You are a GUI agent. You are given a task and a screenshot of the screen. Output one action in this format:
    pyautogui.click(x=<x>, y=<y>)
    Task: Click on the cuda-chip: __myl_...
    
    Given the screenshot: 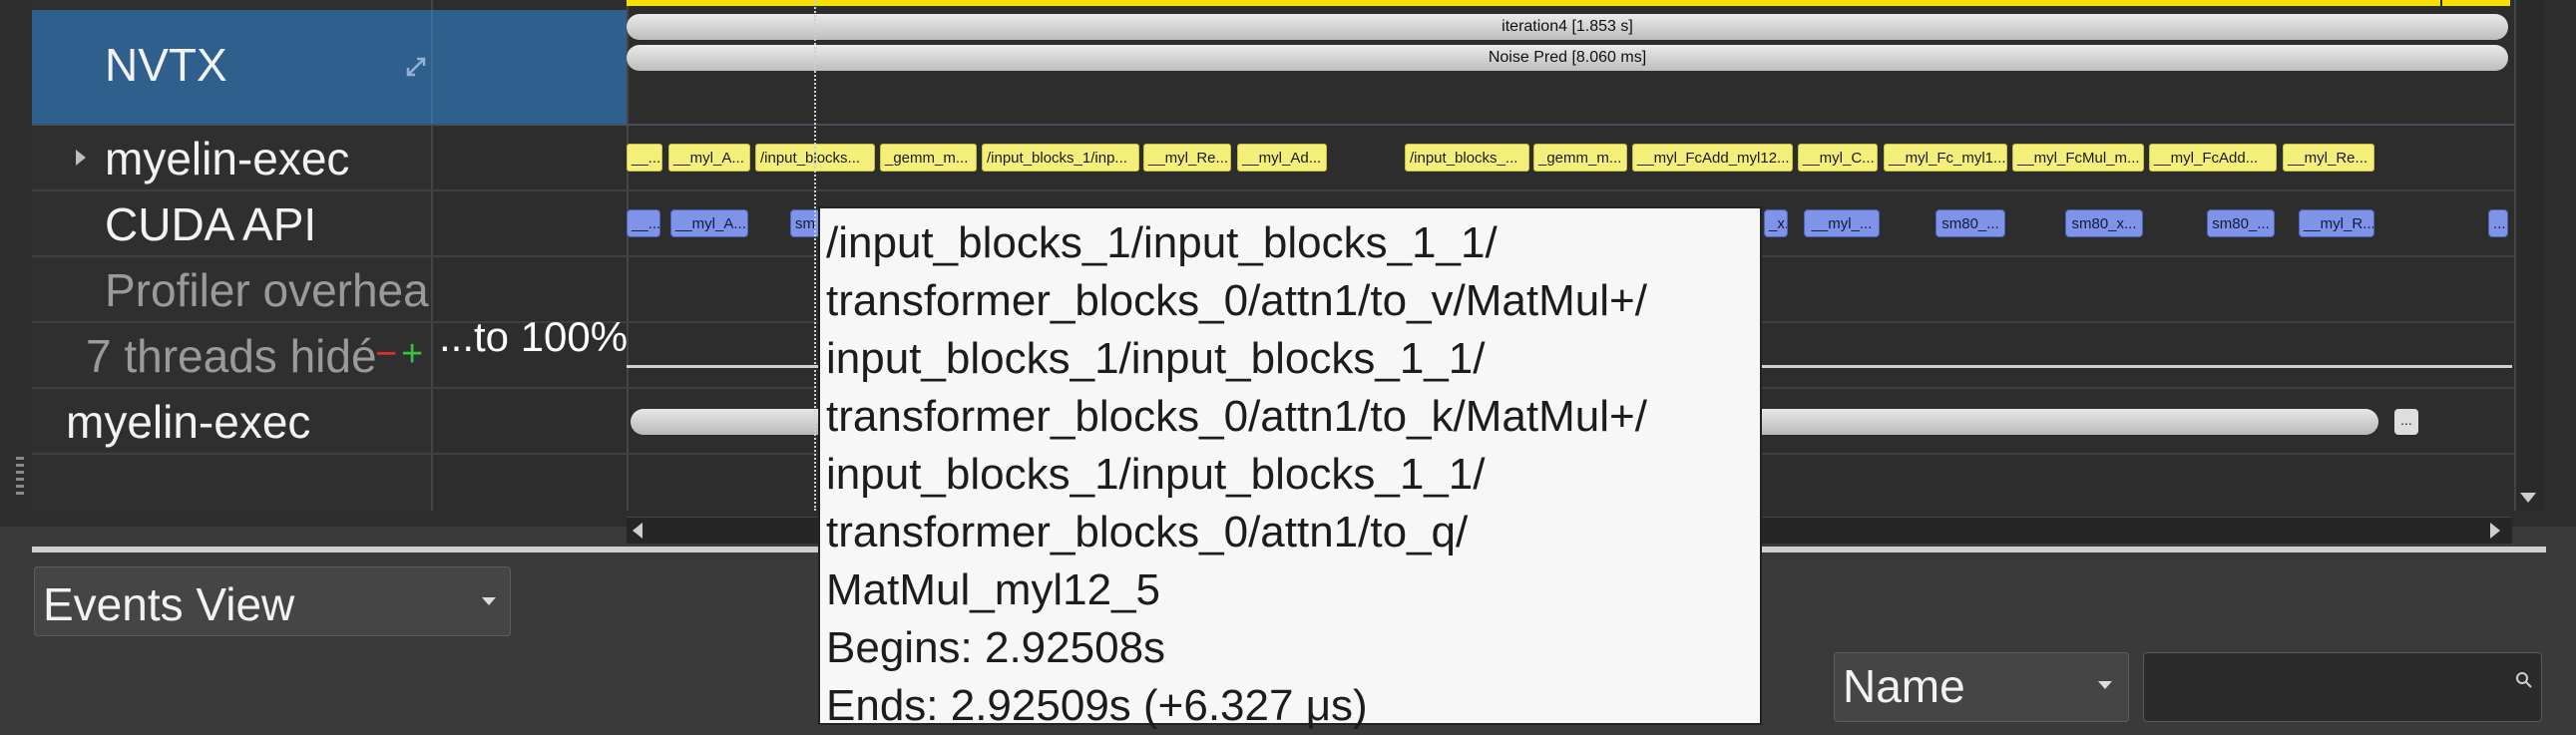 What is the action you would take?
    pyautogui.click(x=1842, y=223)
    